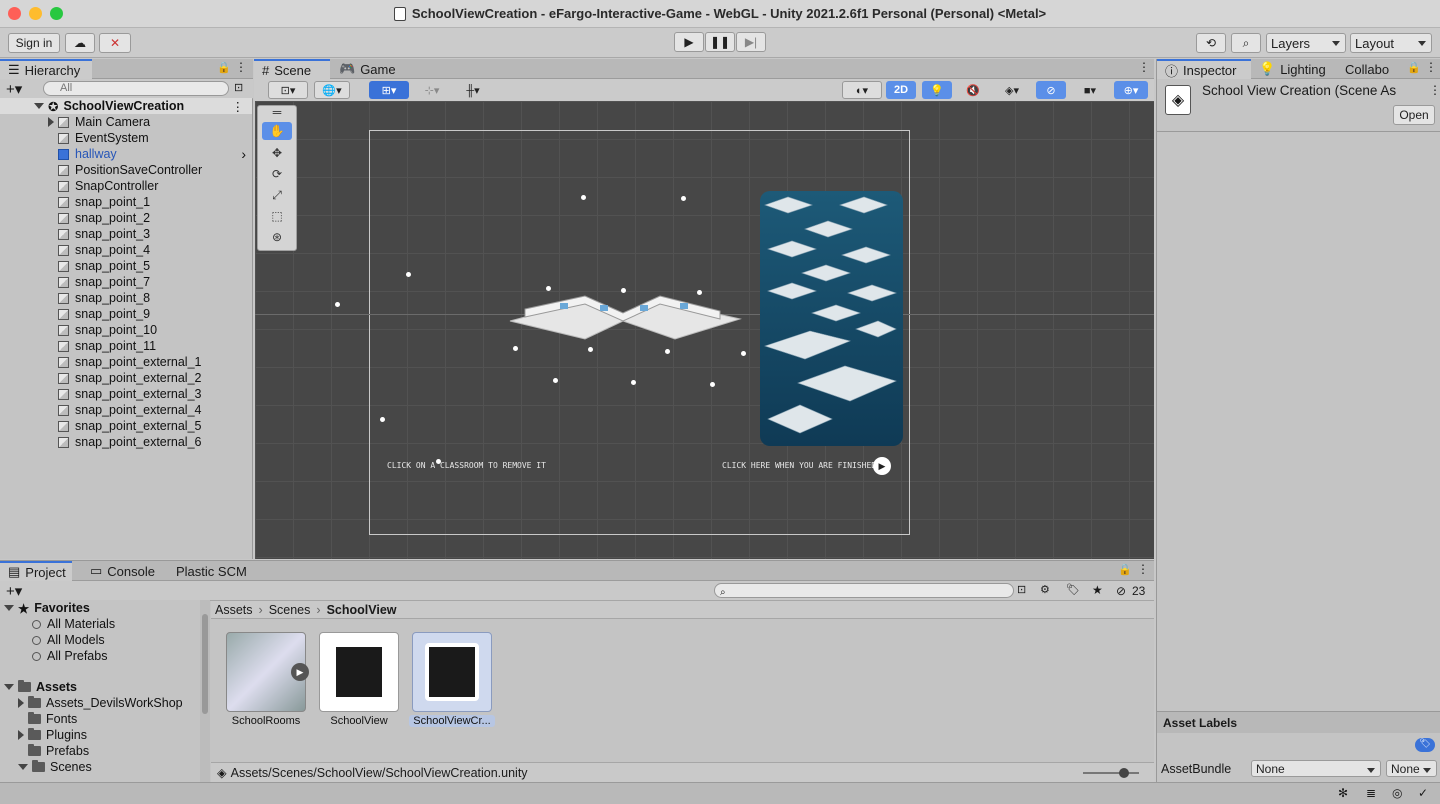  I want to click on hierarchy-item: snap_point_external_5, so click(126, 426).